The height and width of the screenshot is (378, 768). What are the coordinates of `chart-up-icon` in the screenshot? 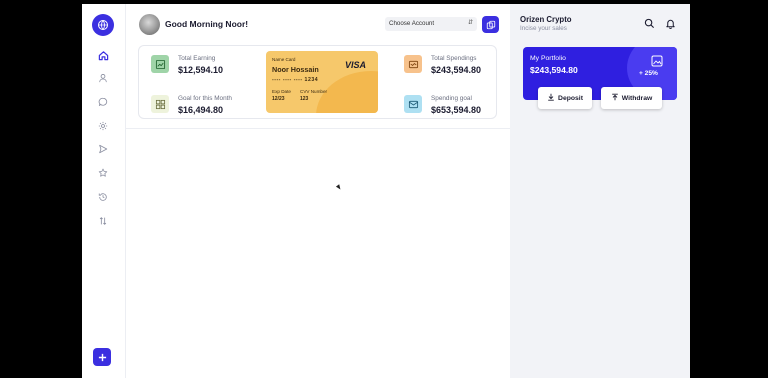 It's located at (160, 64).